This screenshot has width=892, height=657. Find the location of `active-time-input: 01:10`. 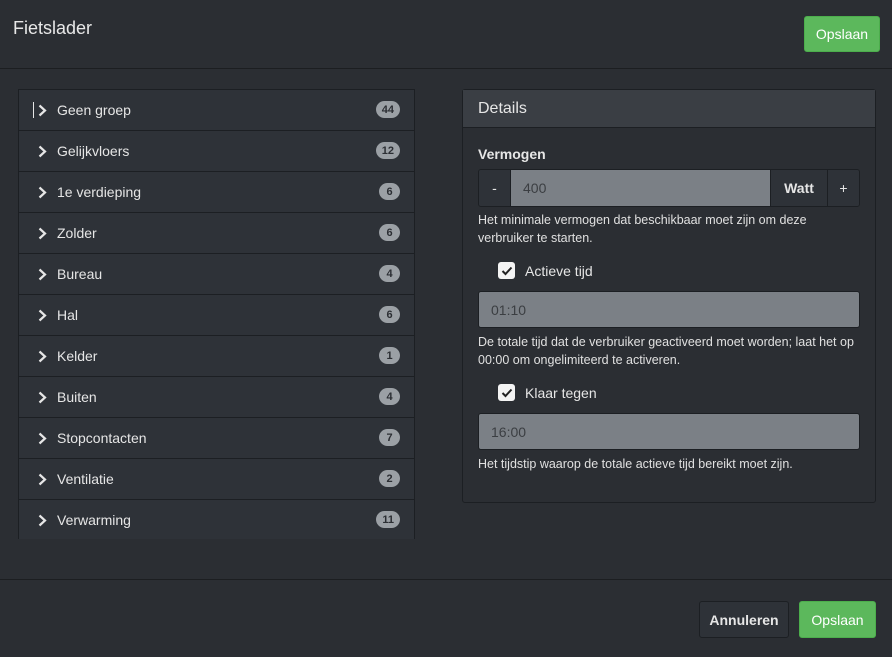

active-time-input: 01:10 is located at coordinates (669, 309).